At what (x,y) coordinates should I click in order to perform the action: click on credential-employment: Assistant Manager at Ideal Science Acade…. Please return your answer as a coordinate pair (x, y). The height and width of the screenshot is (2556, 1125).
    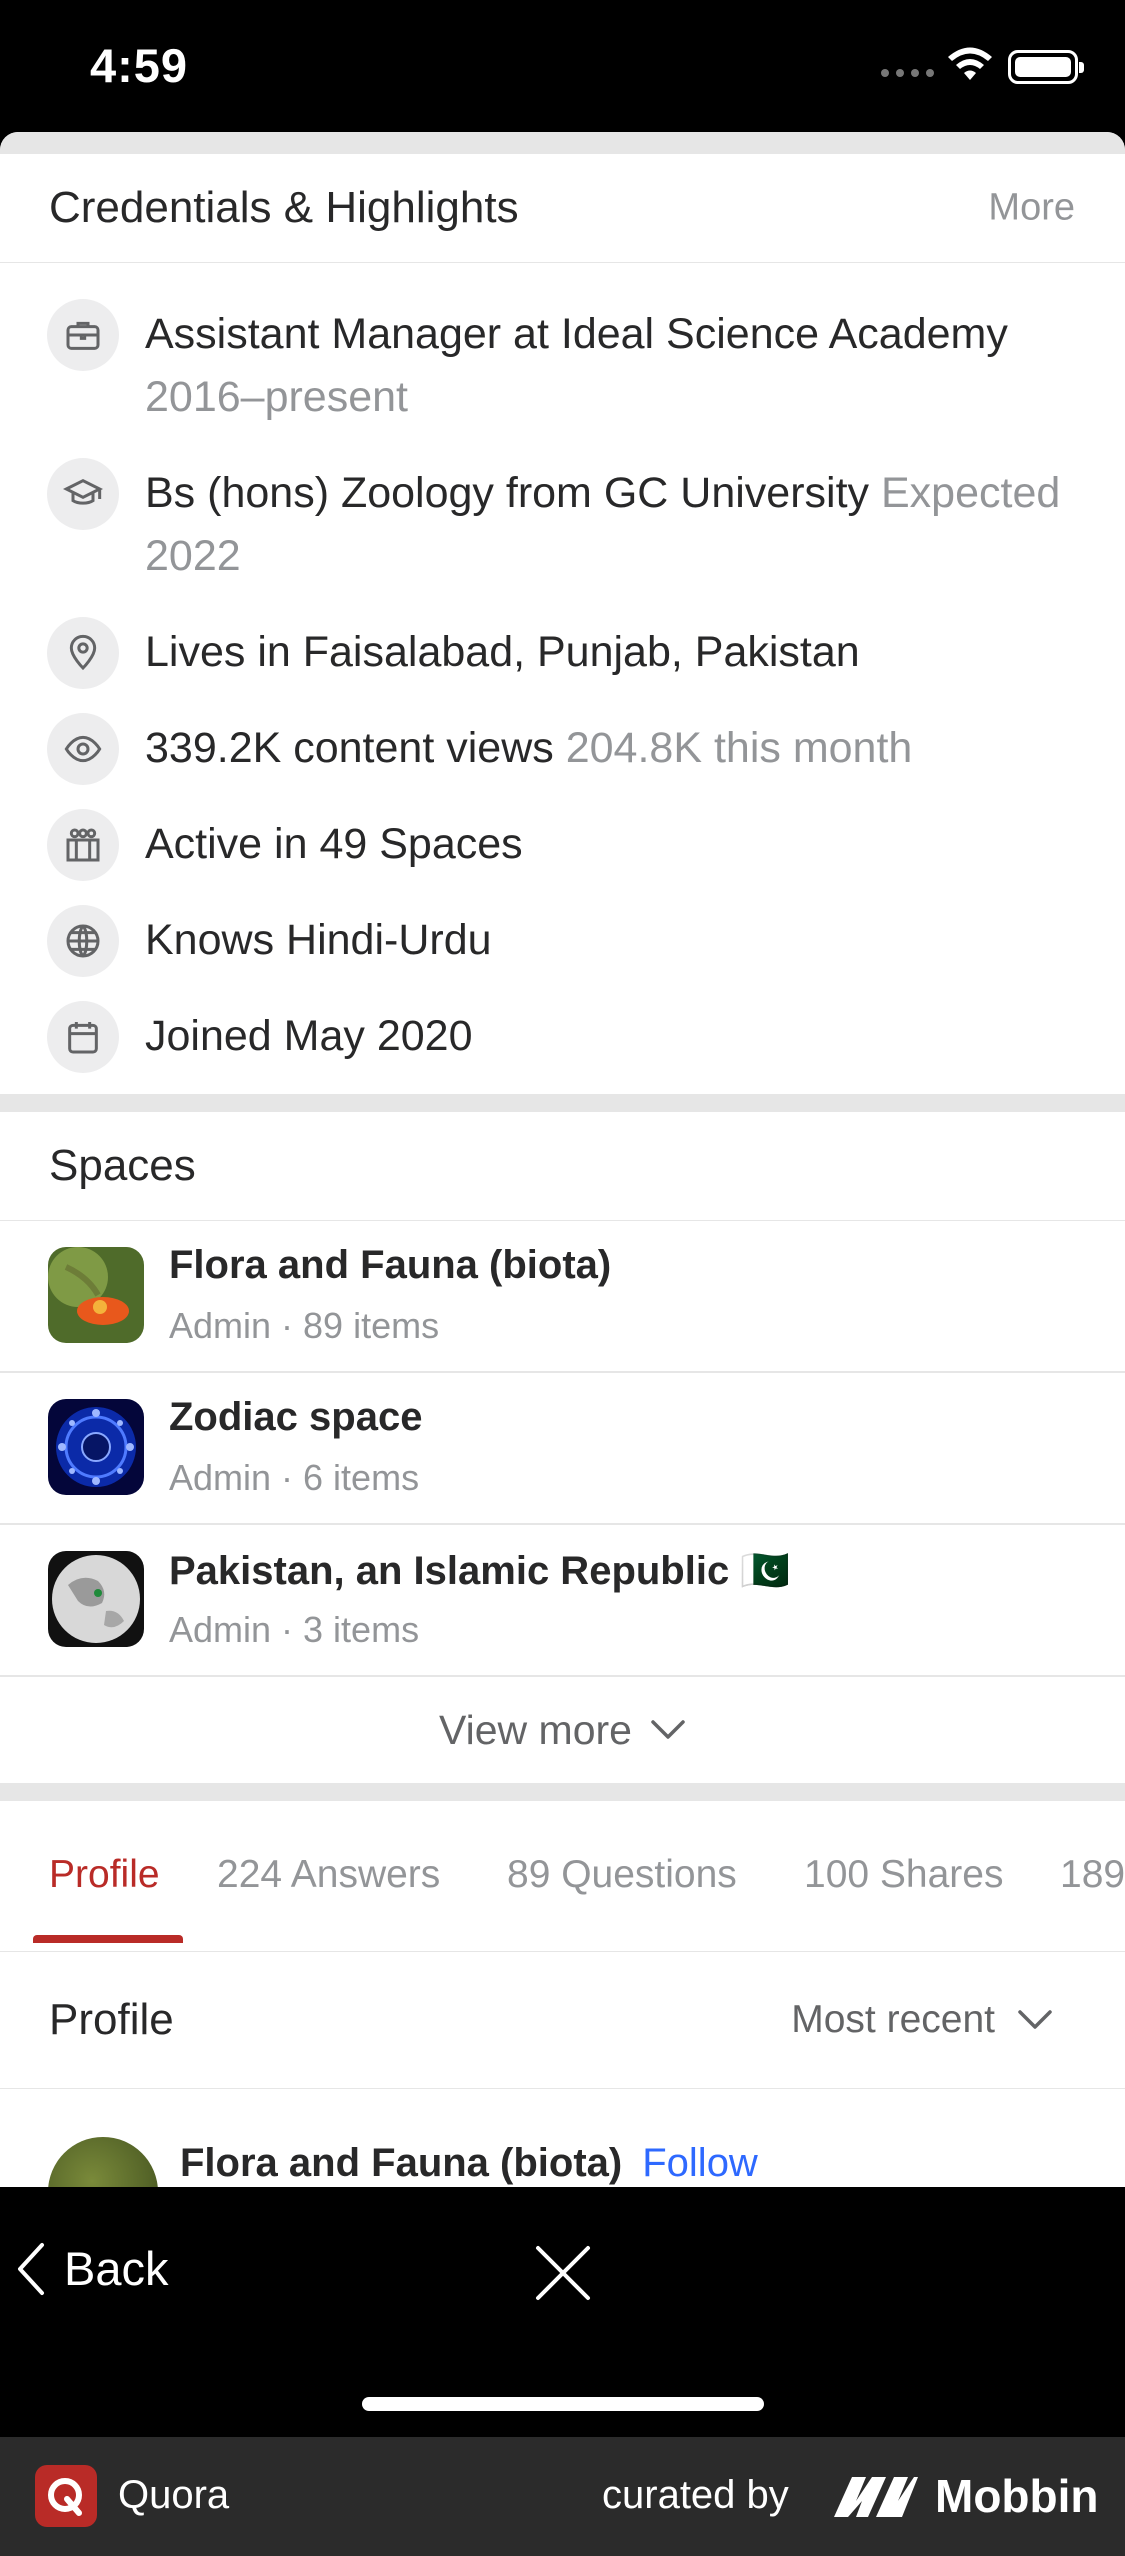
    Looking at the image, I should click on (562, 364).